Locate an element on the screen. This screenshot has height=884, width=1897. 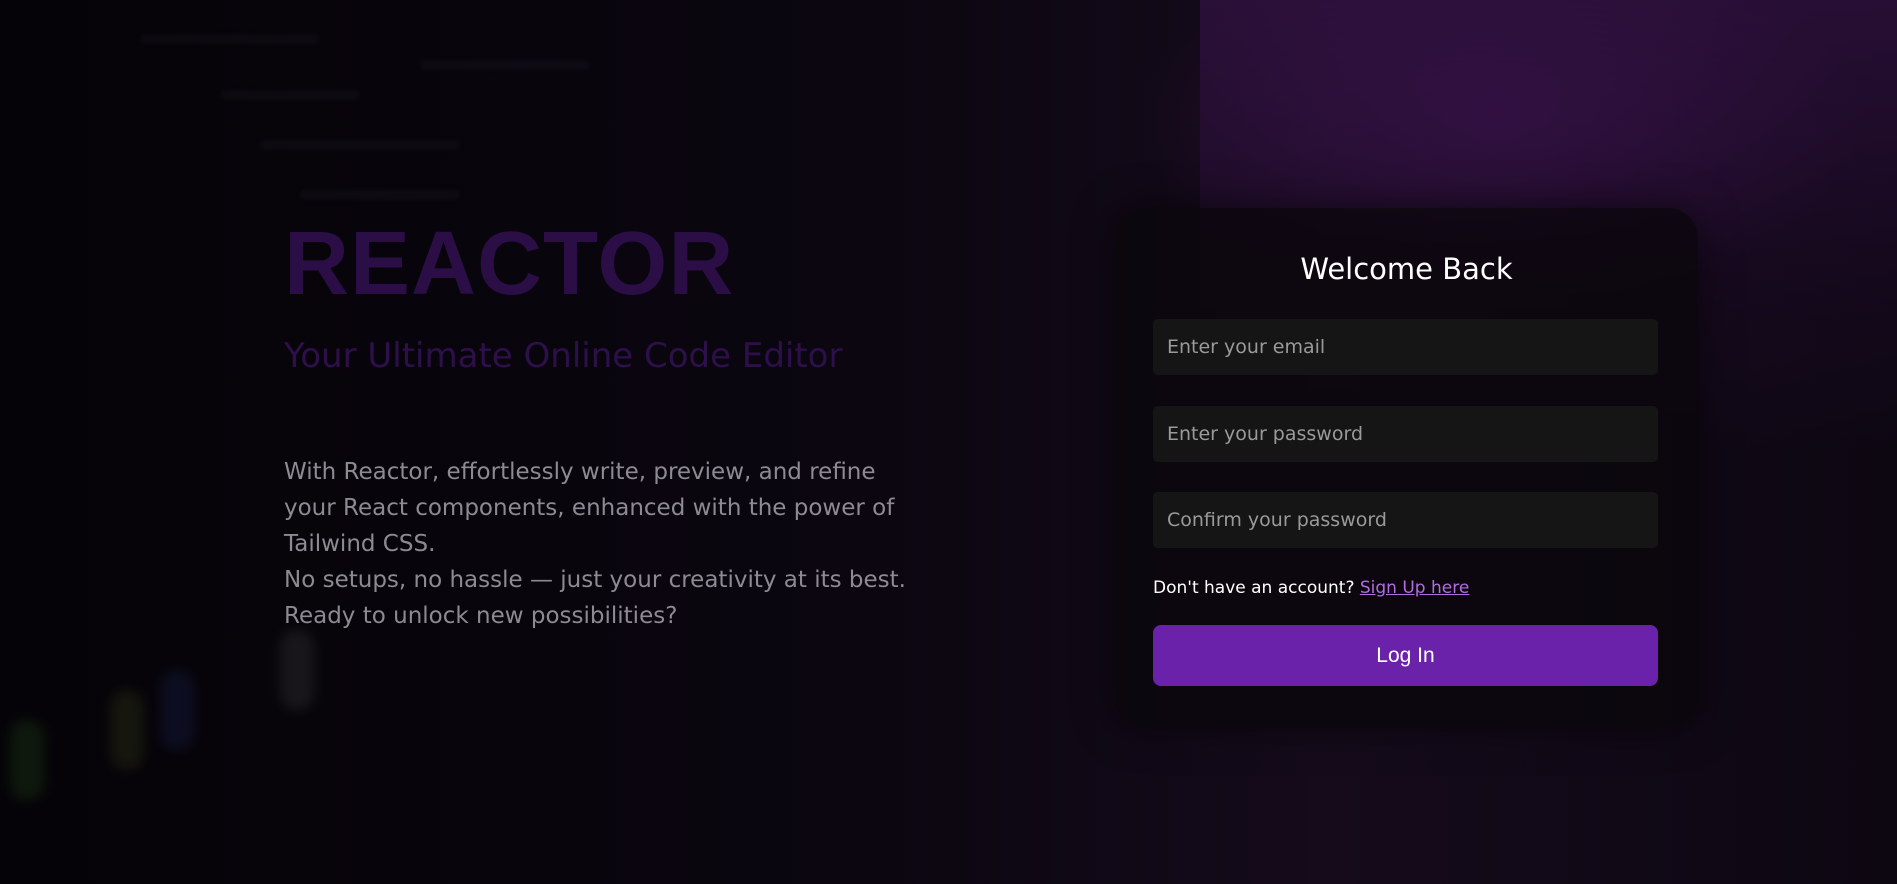
confirm-password-field is located at coordinates (1405, 520).